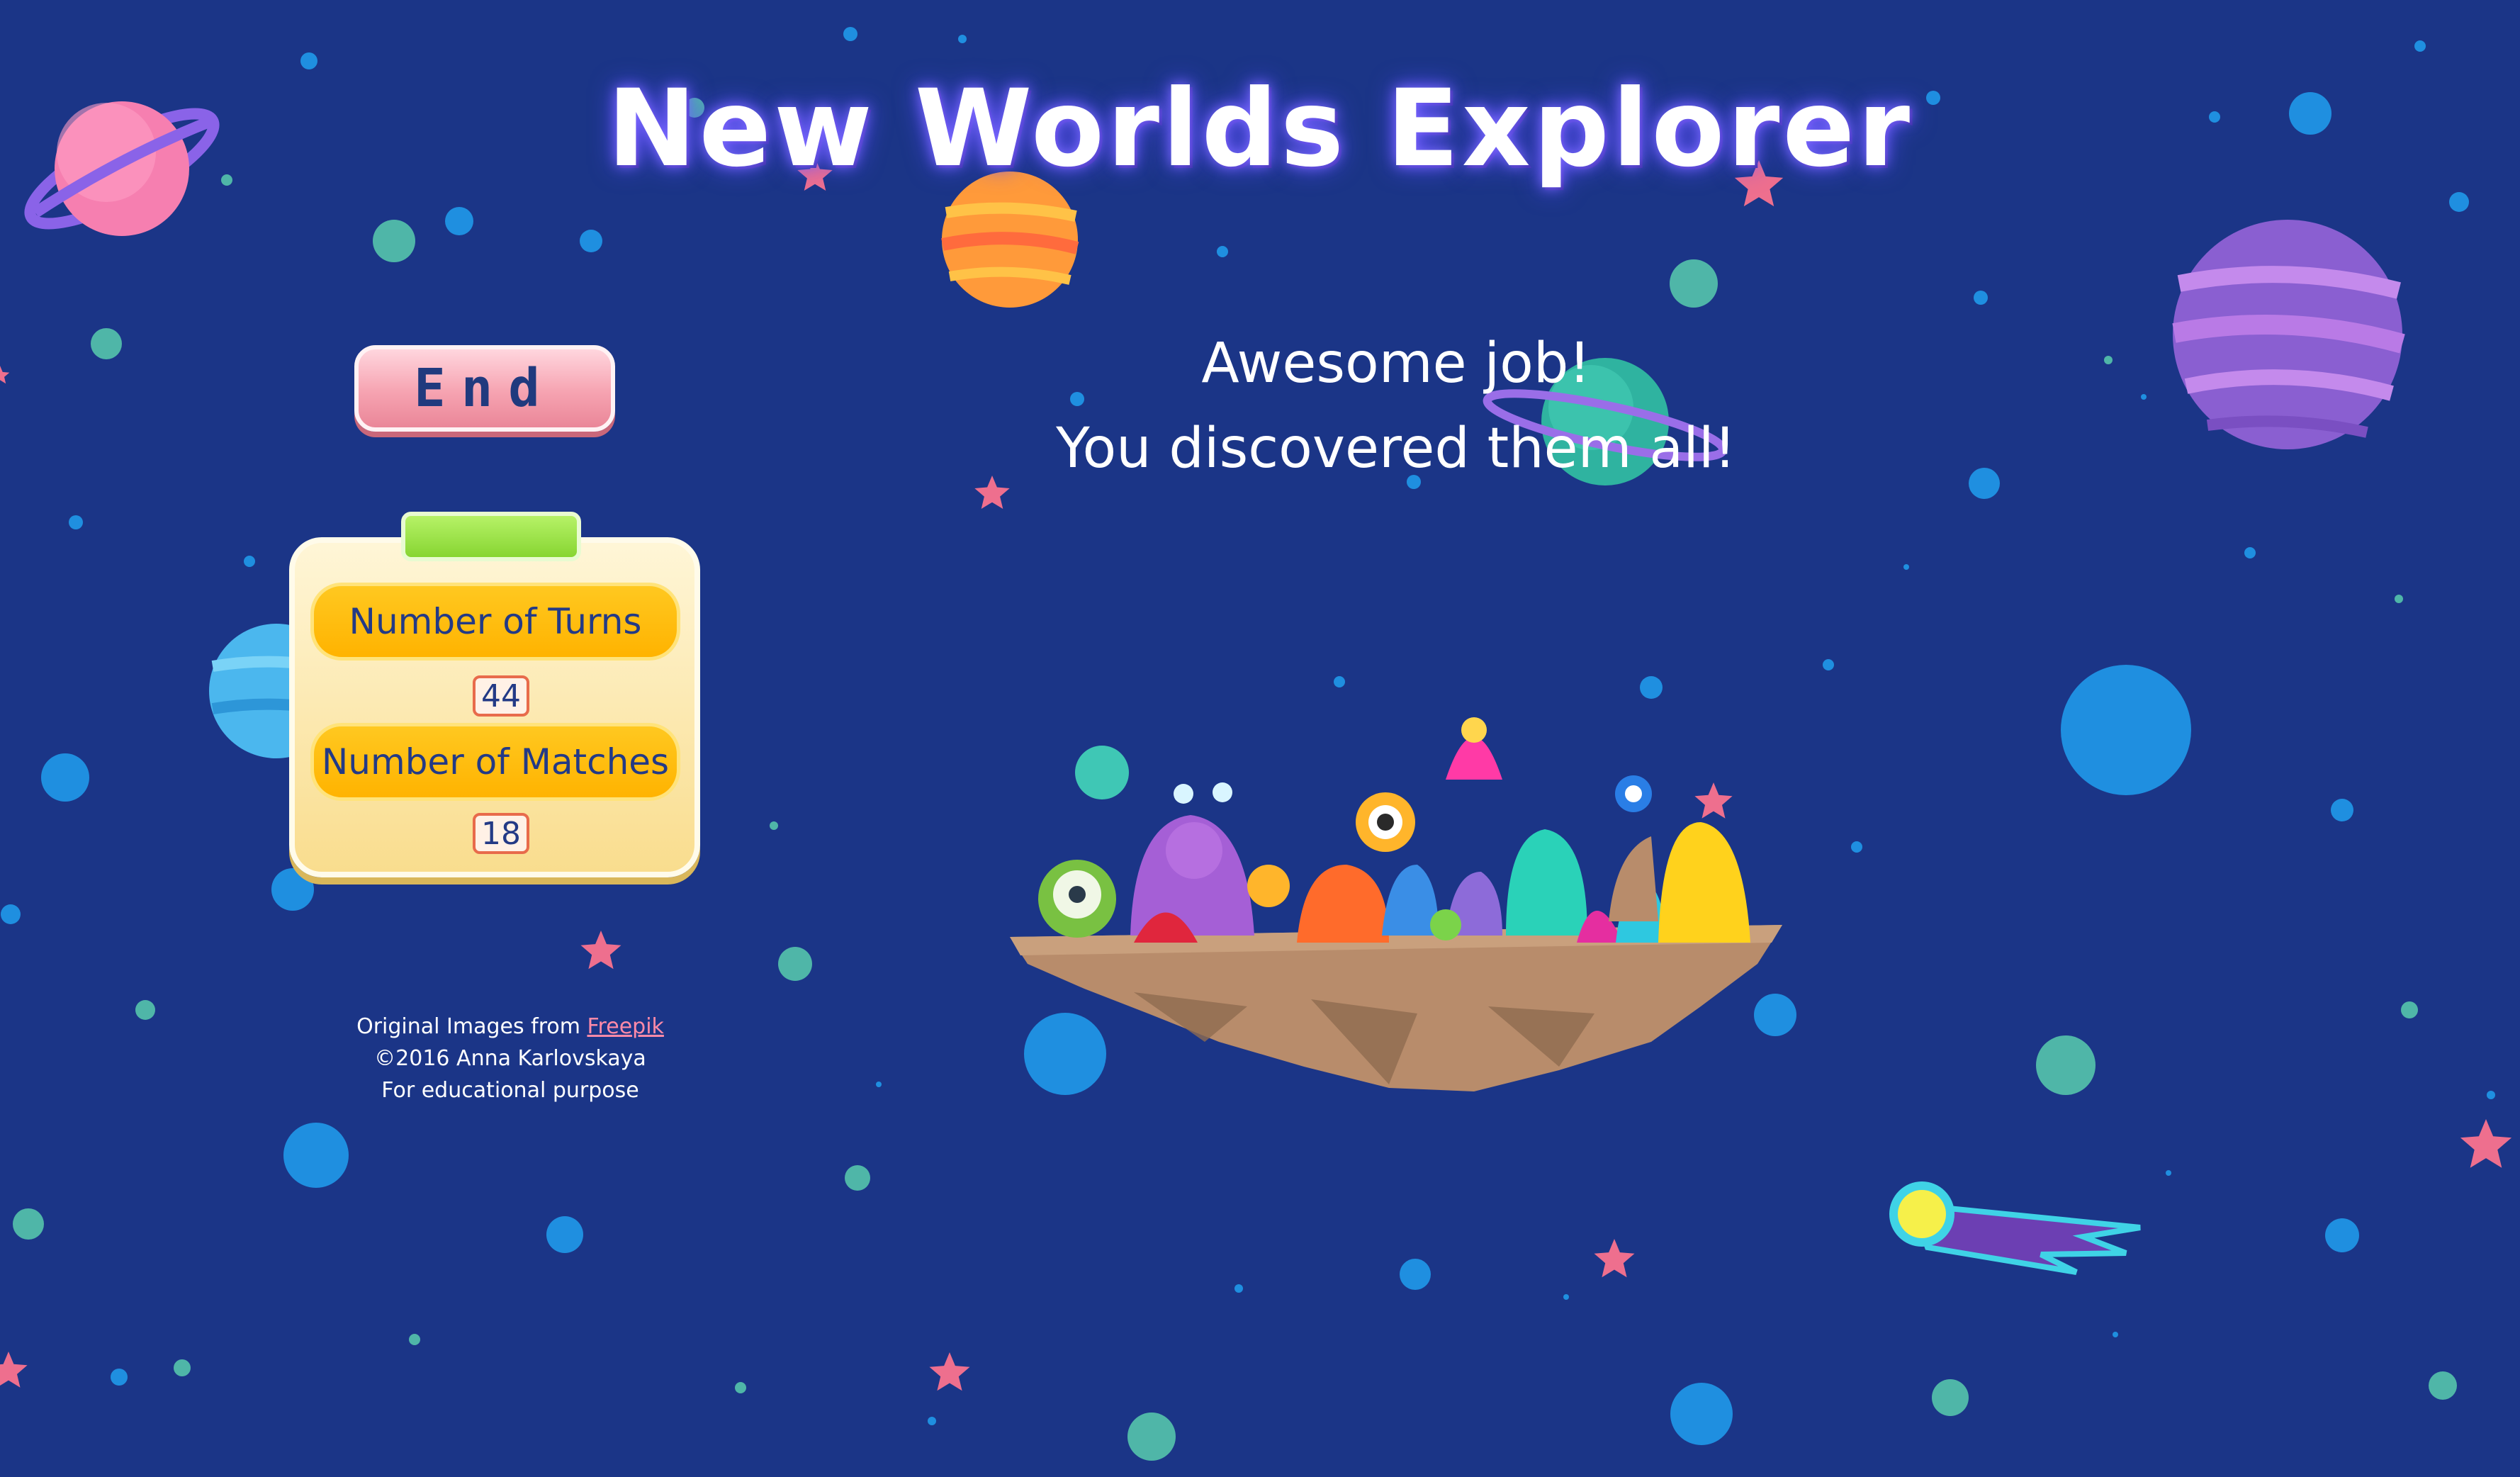  Describe the element at coordinates (625, 1026) in the screenshot. I see `freepik-link: Freepik` at that location.